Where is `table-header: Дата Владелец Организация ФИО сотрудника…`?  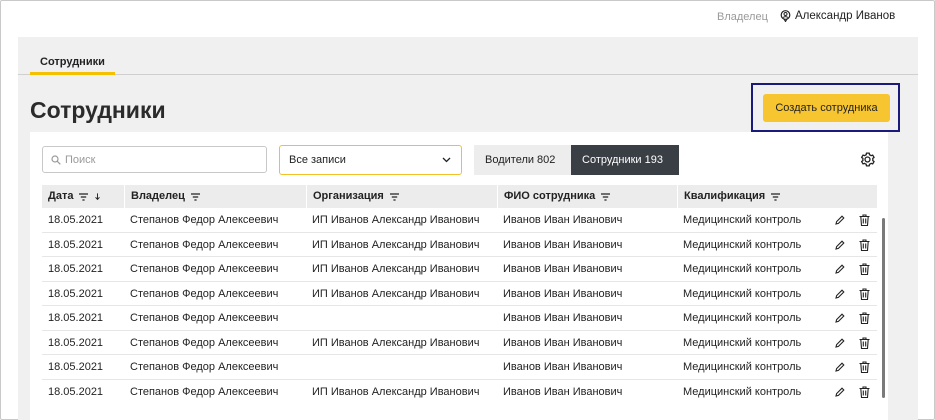 table-header: Дата Владелец Организация ФИО сотрудника… is located at coordinates (459, 196).